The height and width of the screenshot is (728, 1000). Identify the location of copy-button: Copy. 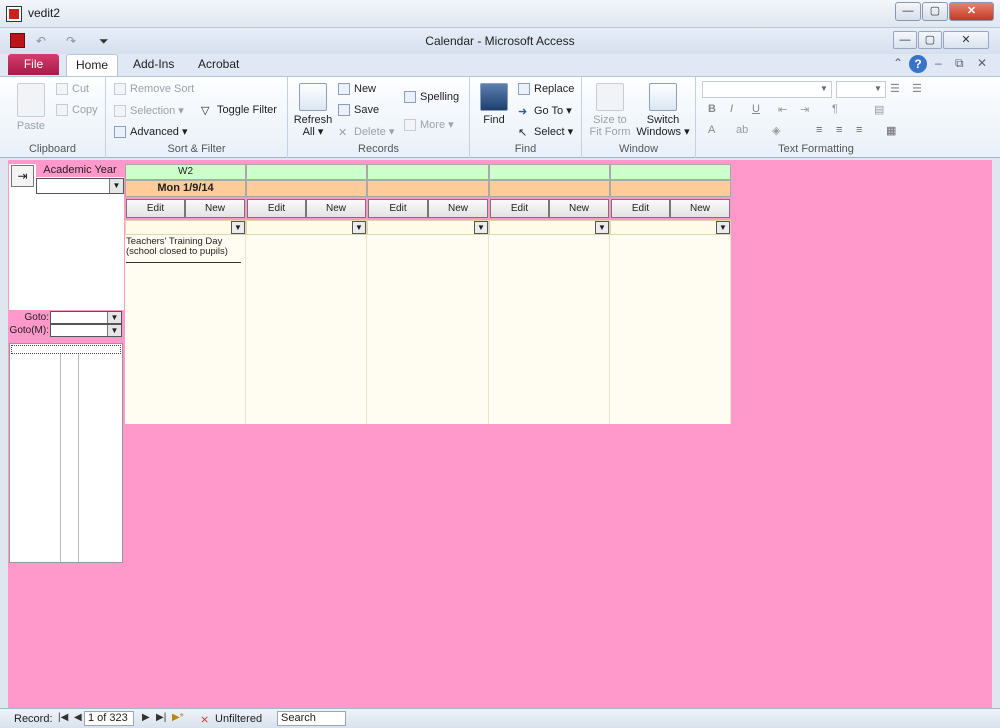
(77, 110).